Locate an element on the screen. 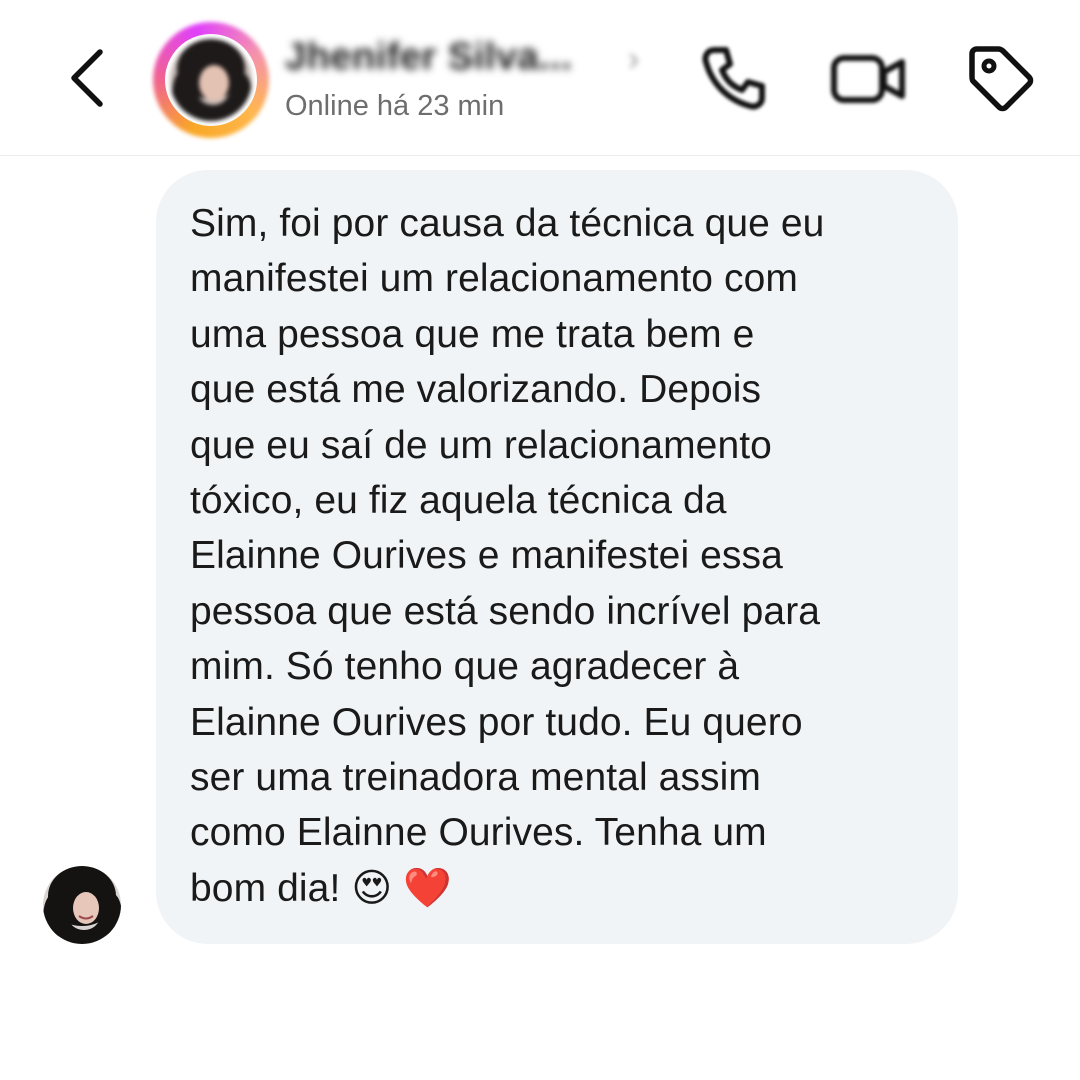 This screenshot has width=1080, height=1080. online-status: Online há 23 min is located at coordinates (395, 106).